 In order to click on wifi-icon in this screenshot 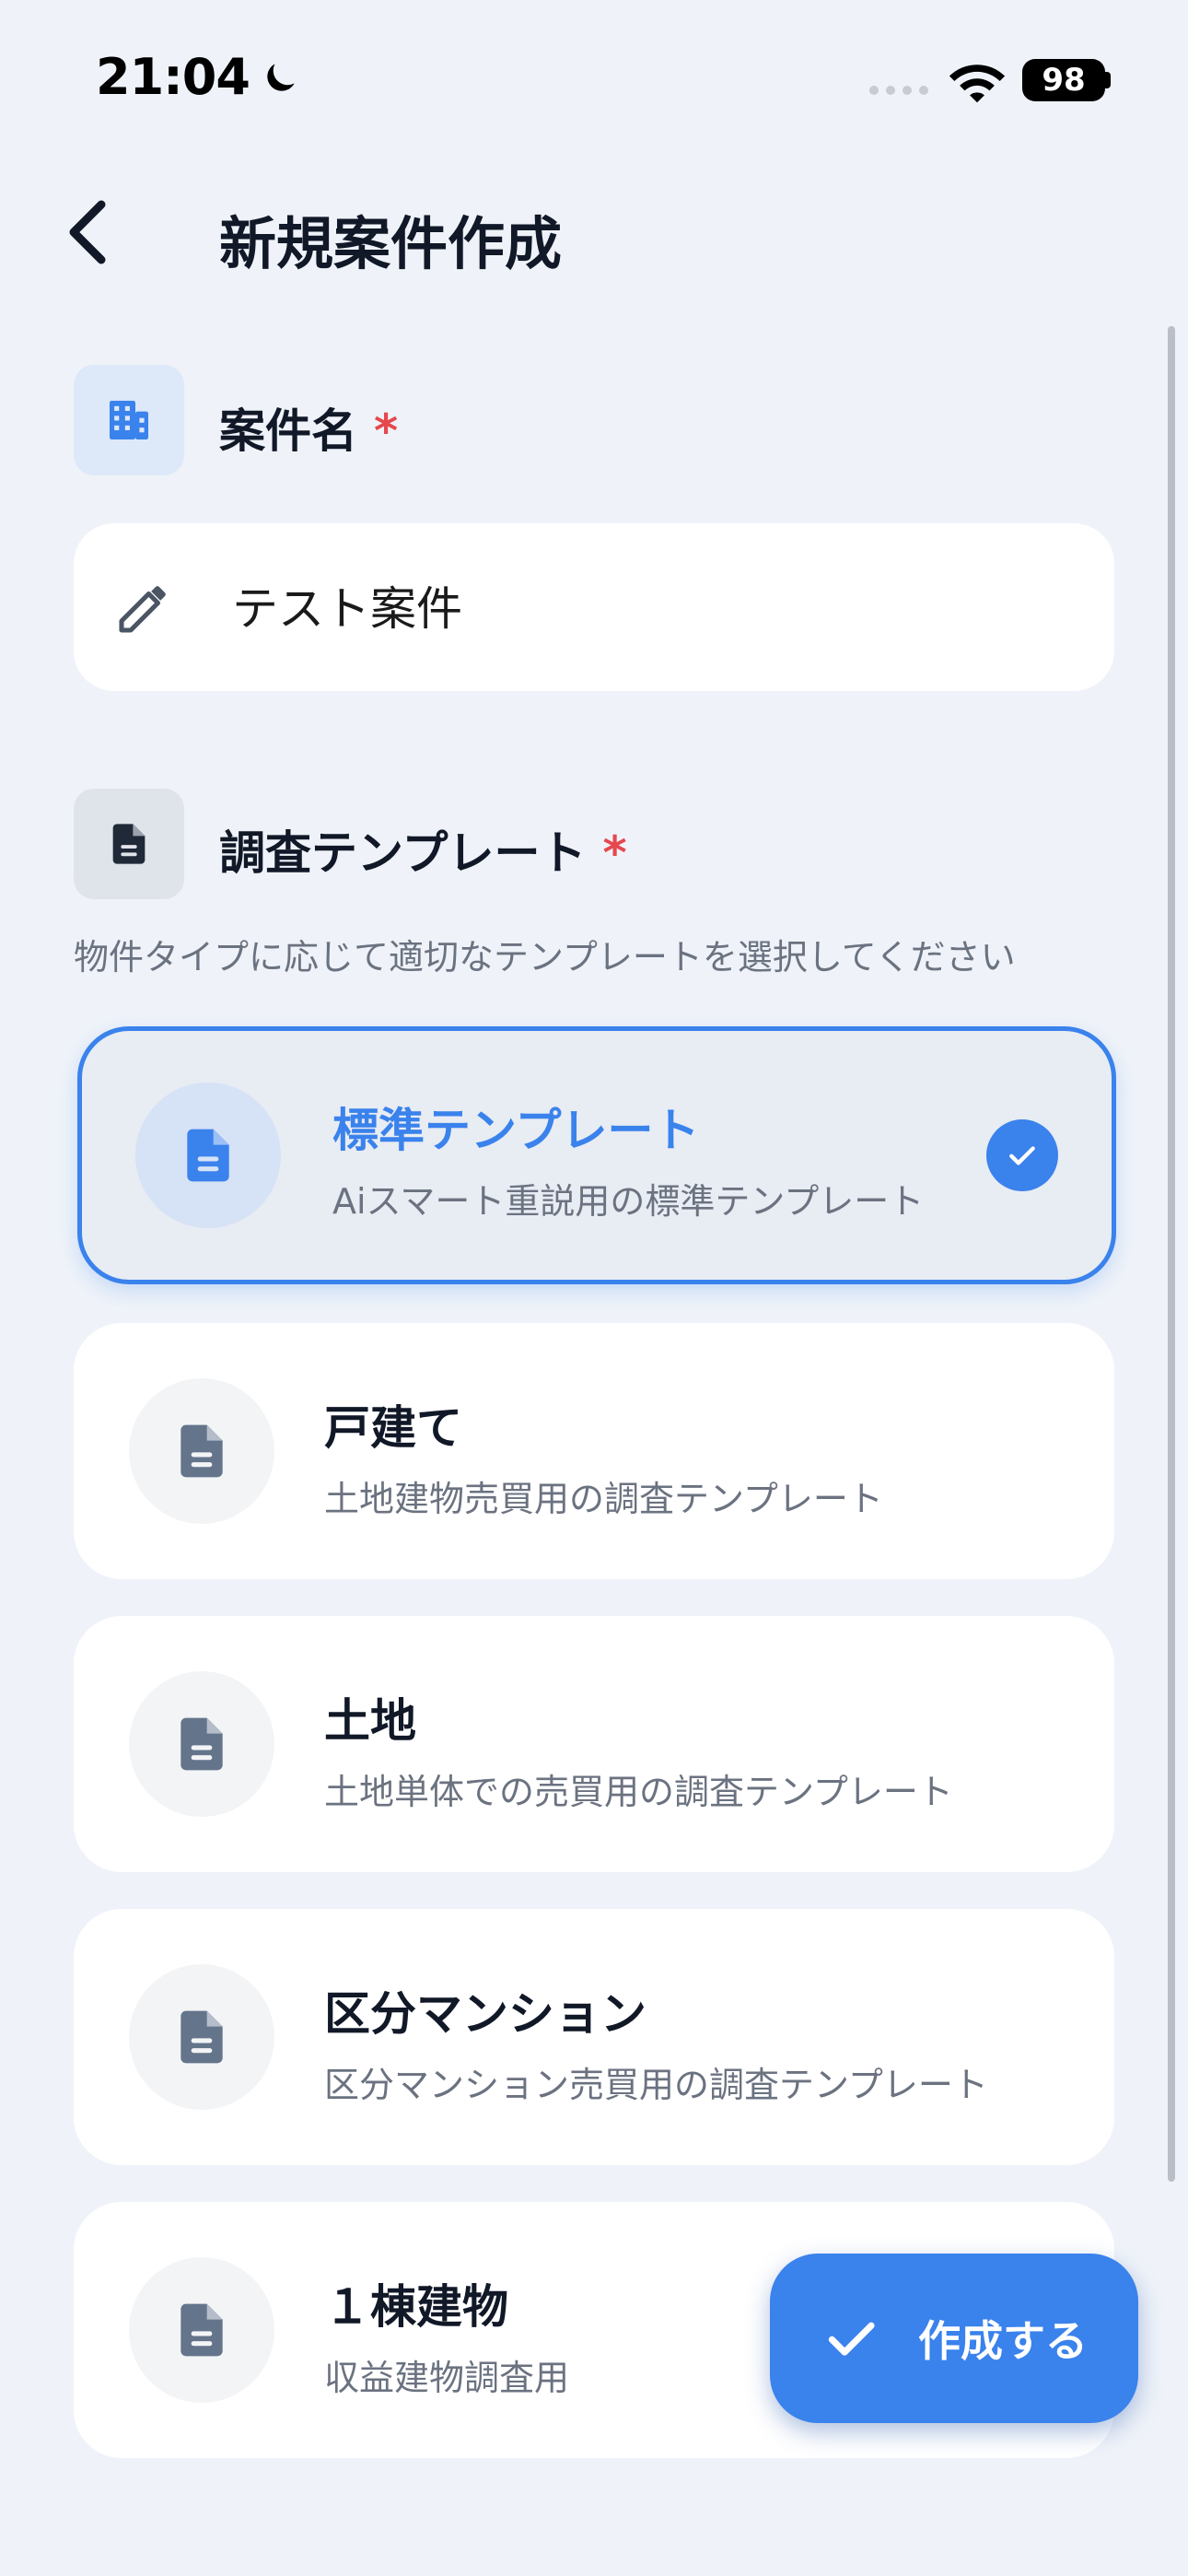, I will do `click(977, 83)`.